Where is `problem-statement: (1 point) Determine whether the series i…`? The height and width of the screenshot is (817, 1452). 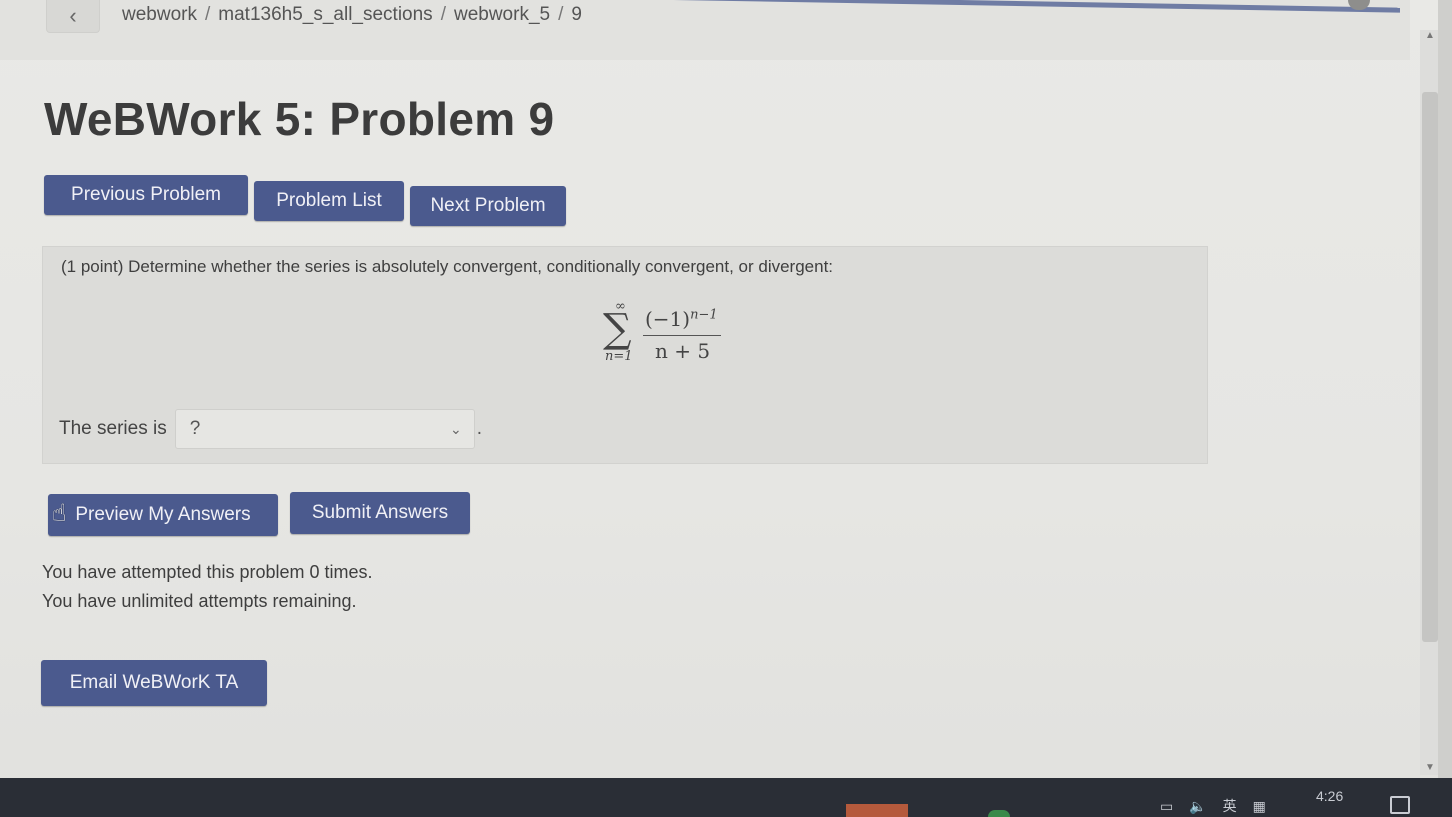
problem-statement: (1 point) Determine whether the series i… is located at coordinates (447, 266).